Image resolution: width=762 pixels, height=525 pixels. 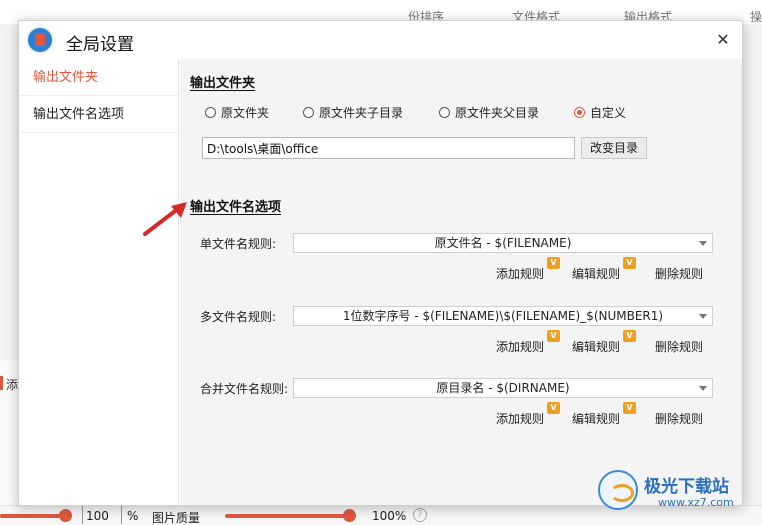 I want to click on bg-value-1: 100, so click(x=97, y=516).